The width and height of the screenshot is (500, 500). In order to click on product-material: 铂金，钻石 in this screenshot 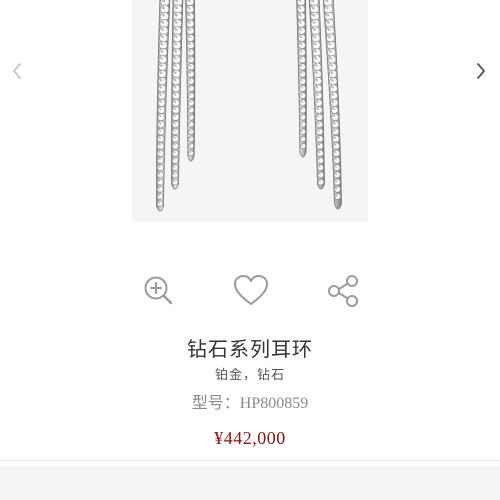, I will do `click(249, 375)`.